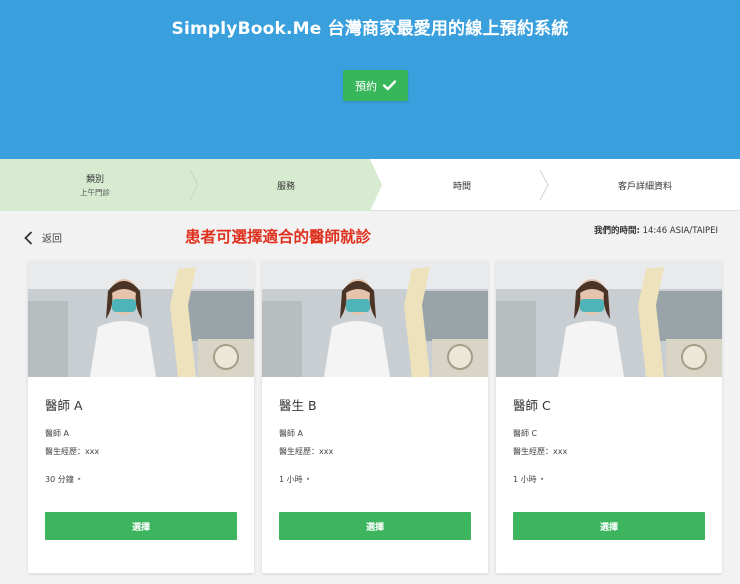  What do you see at coordinates (298, 405) in the screenshot?
I see `doctor-name: 醫生 B` at bounding box center [298, 405].